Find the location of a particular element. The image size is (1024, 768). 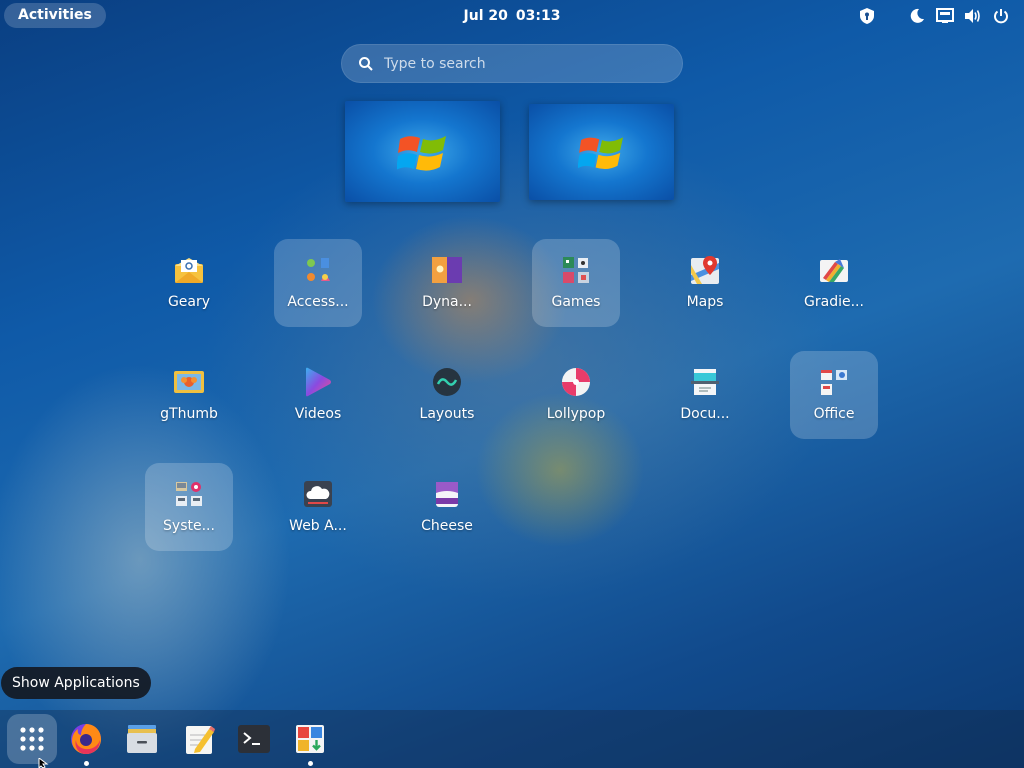

videos-icon is located at coordinates (318, 382).